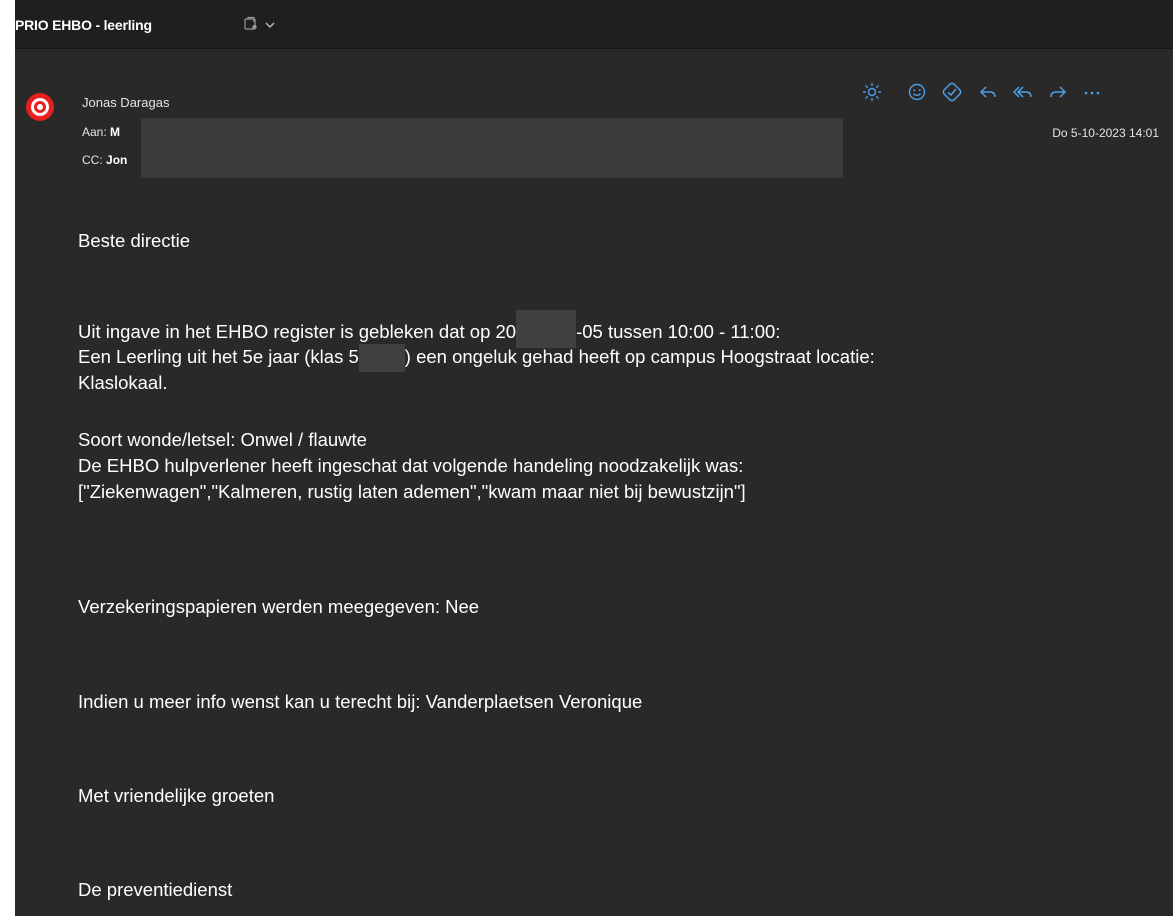 This screenshot has width=1173, height=916. I want to click on cc-recipients: CC: Jon, so click(104, 160).